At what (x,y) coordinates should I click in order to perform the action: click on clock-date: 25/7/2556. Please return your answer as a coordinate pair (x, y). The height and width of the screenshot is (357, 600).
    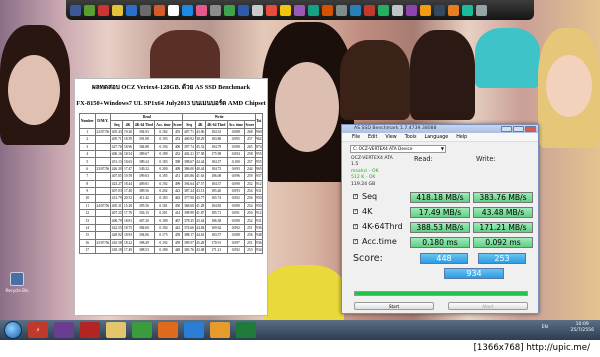
    Looking at the image, I should click on (582, 331).